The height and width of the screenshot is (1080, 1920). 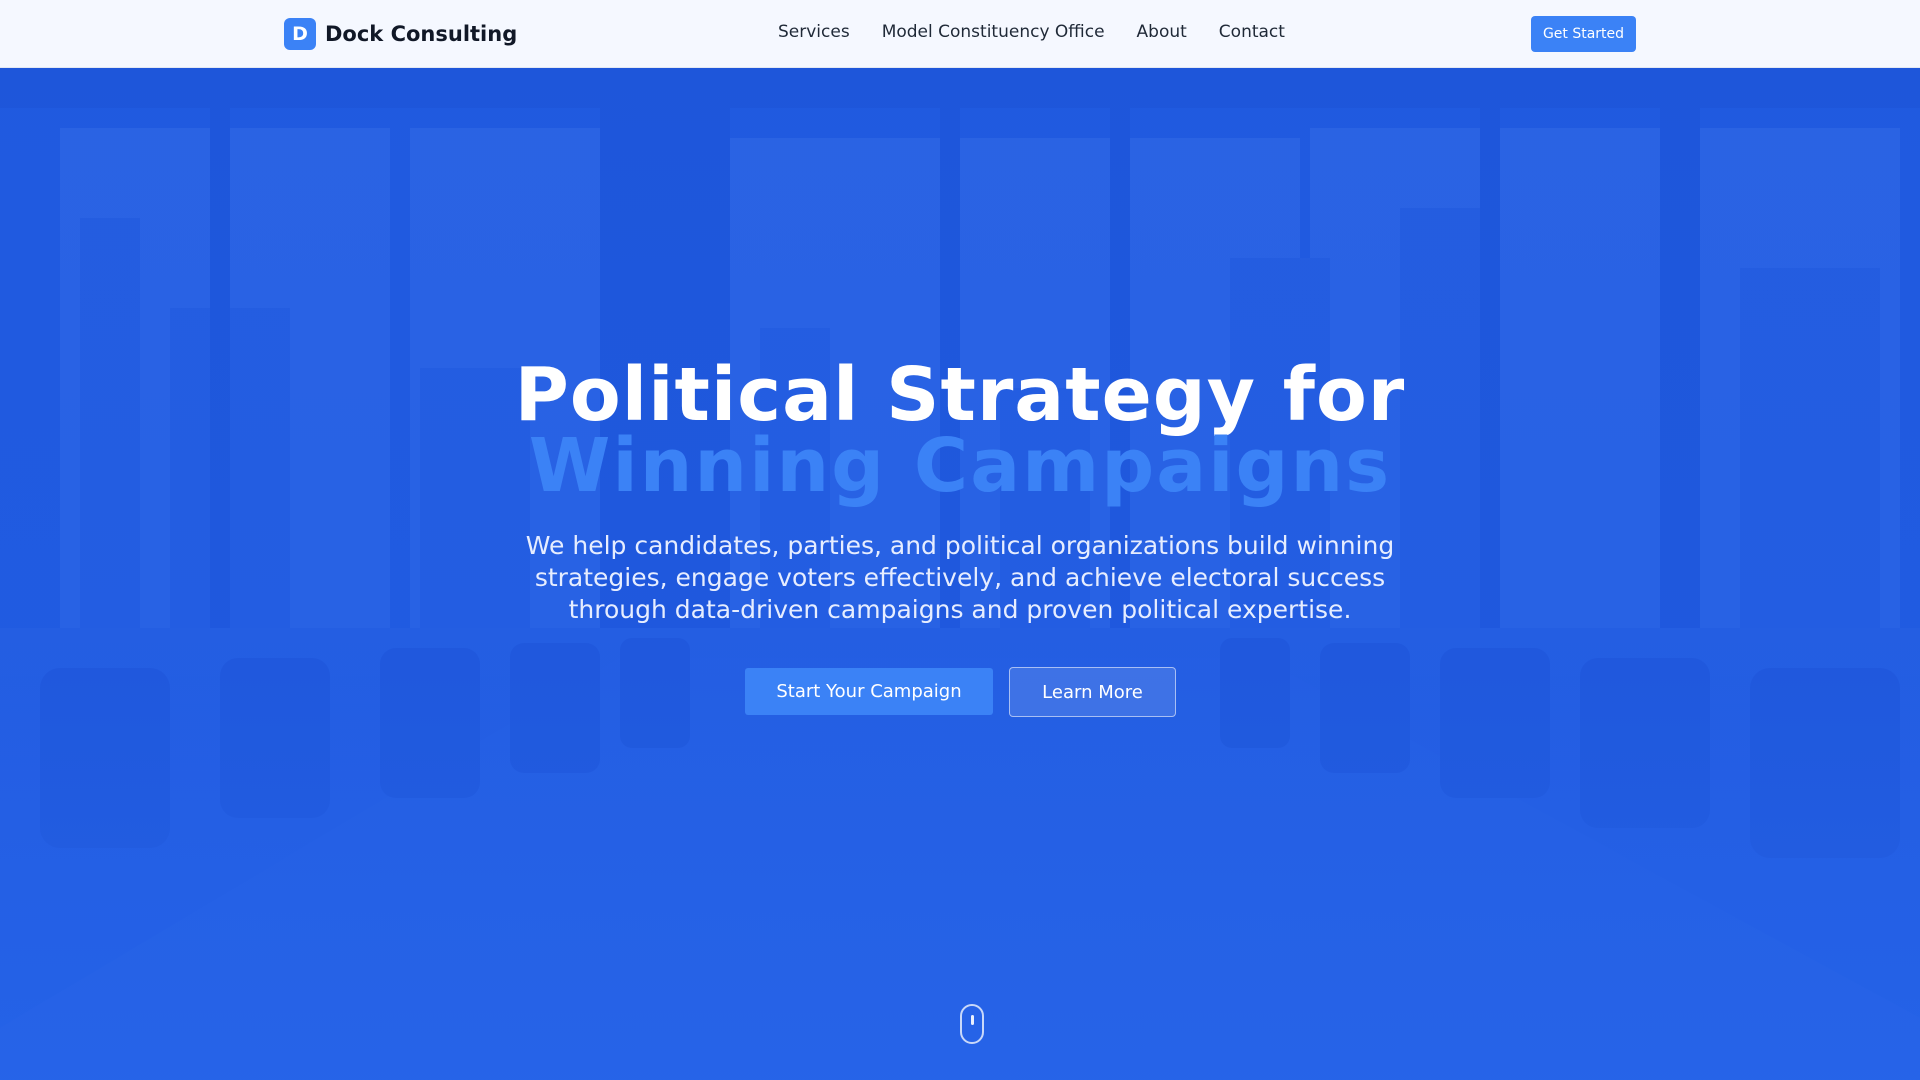 I want to click on learn-more-button: Learn More, so click(x=1092, y=692).